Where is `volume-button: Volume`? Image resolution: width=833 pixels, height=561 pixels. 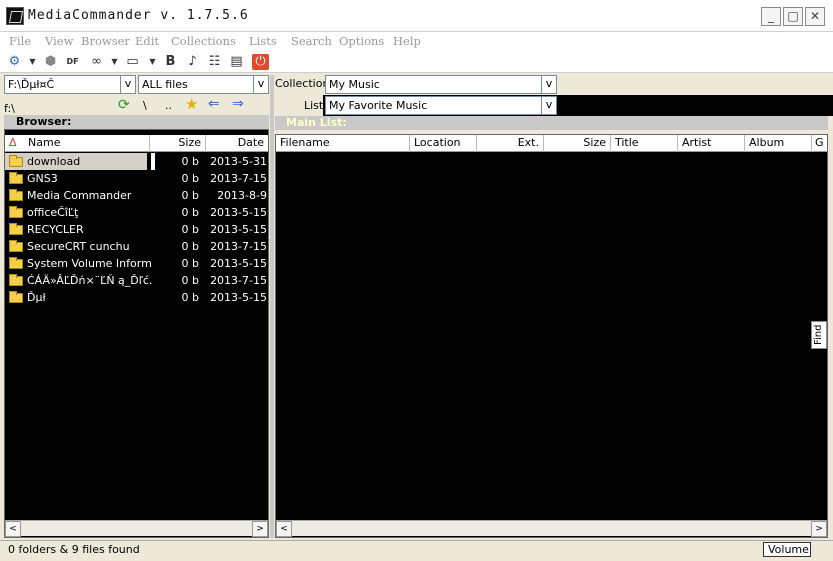 volume-button: Volume is located at coordinates (787, 549).